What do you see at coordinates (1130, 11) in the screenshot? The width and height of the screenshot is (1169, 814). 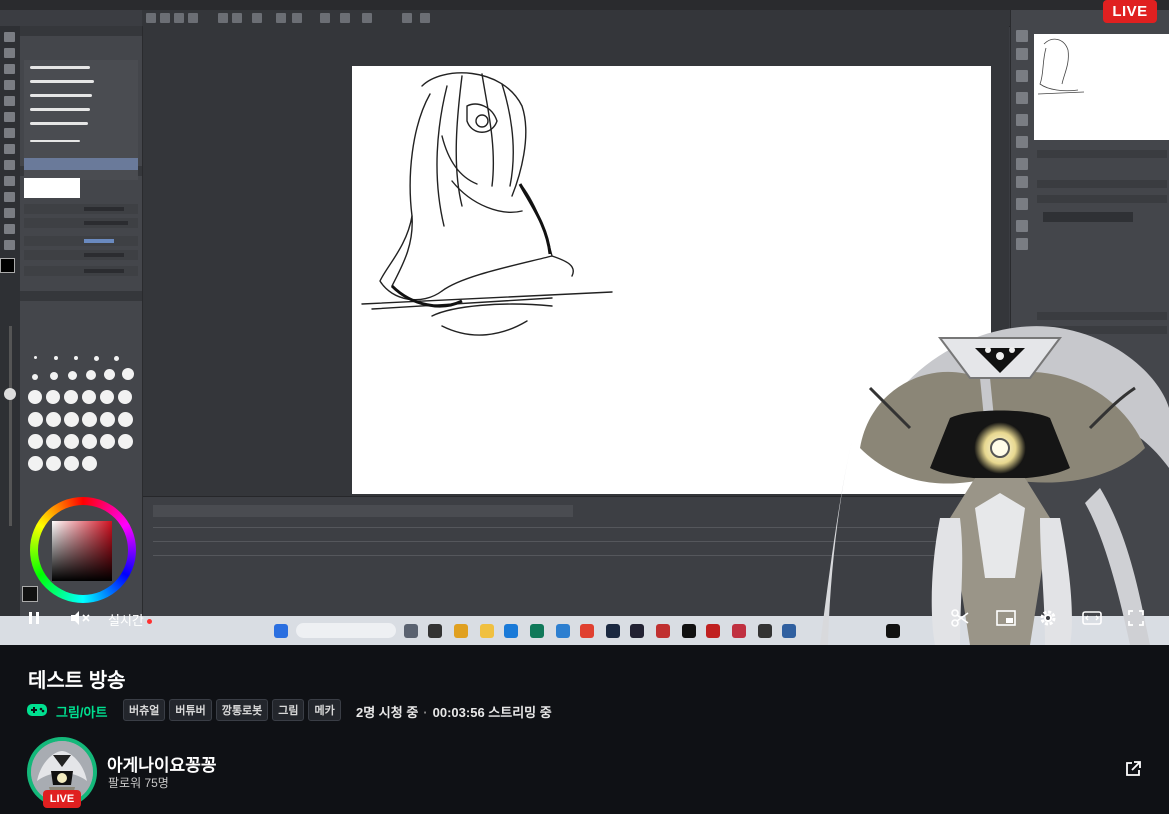 I see `live-badge: LIVE` at bounding box center [1130, 11].